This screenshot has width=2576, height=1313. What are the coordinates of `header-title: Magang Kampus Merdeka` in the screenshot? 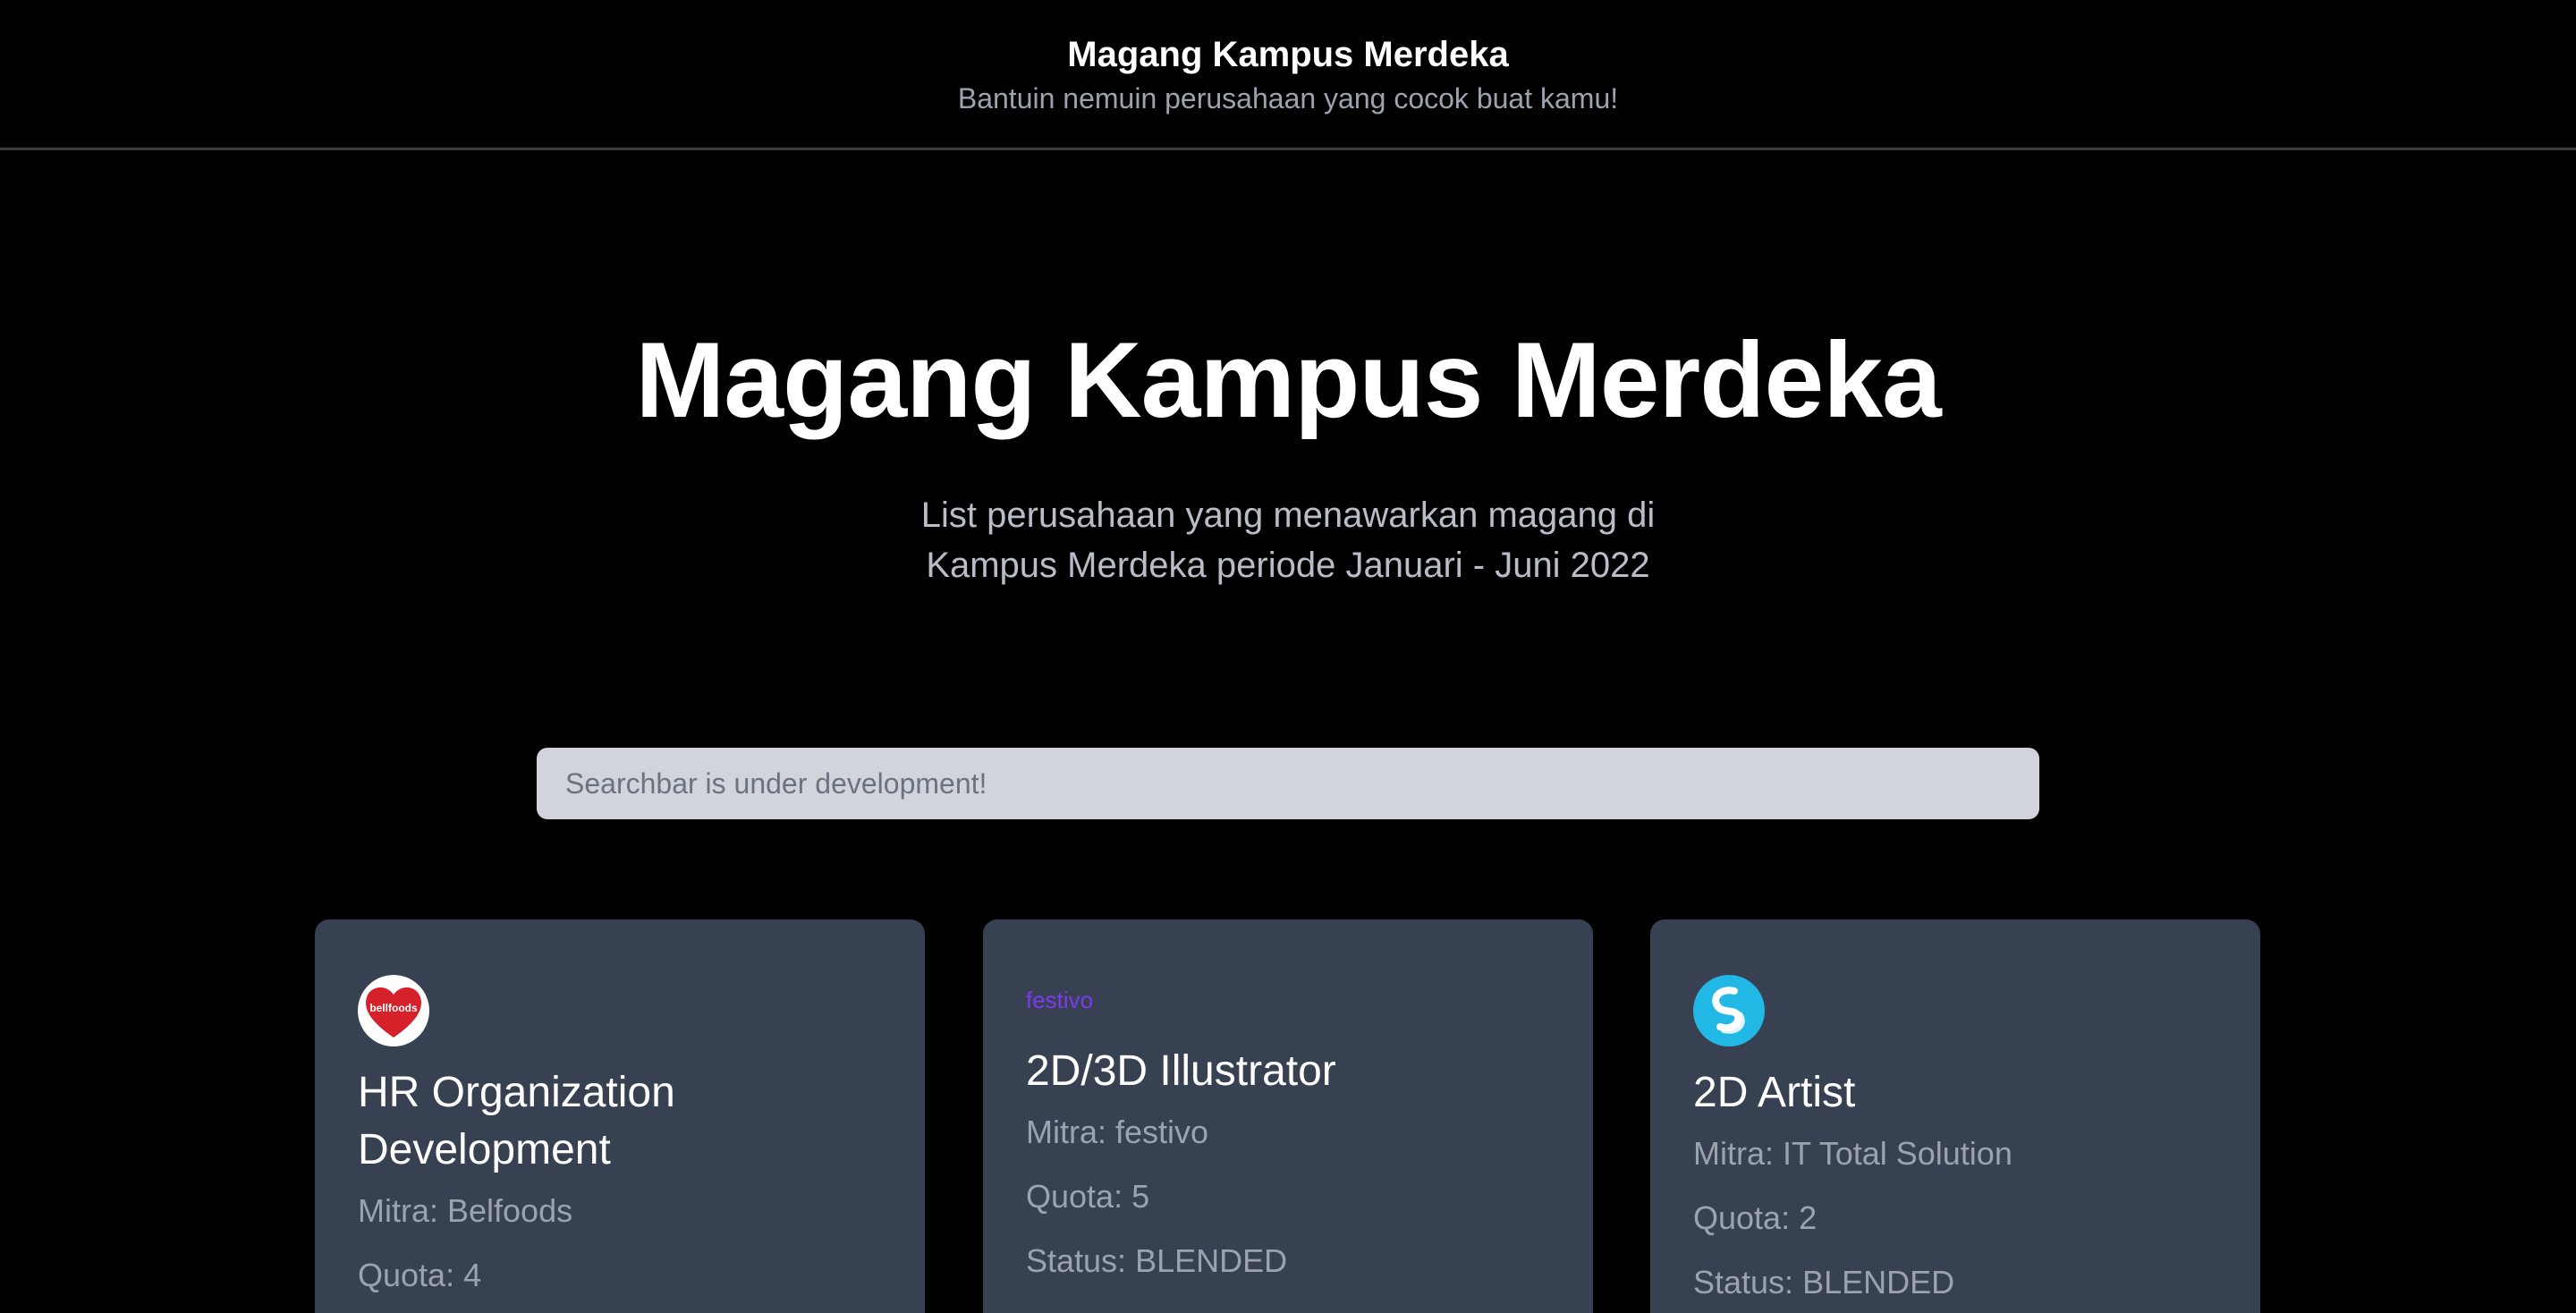 It's located at (1288, 54).